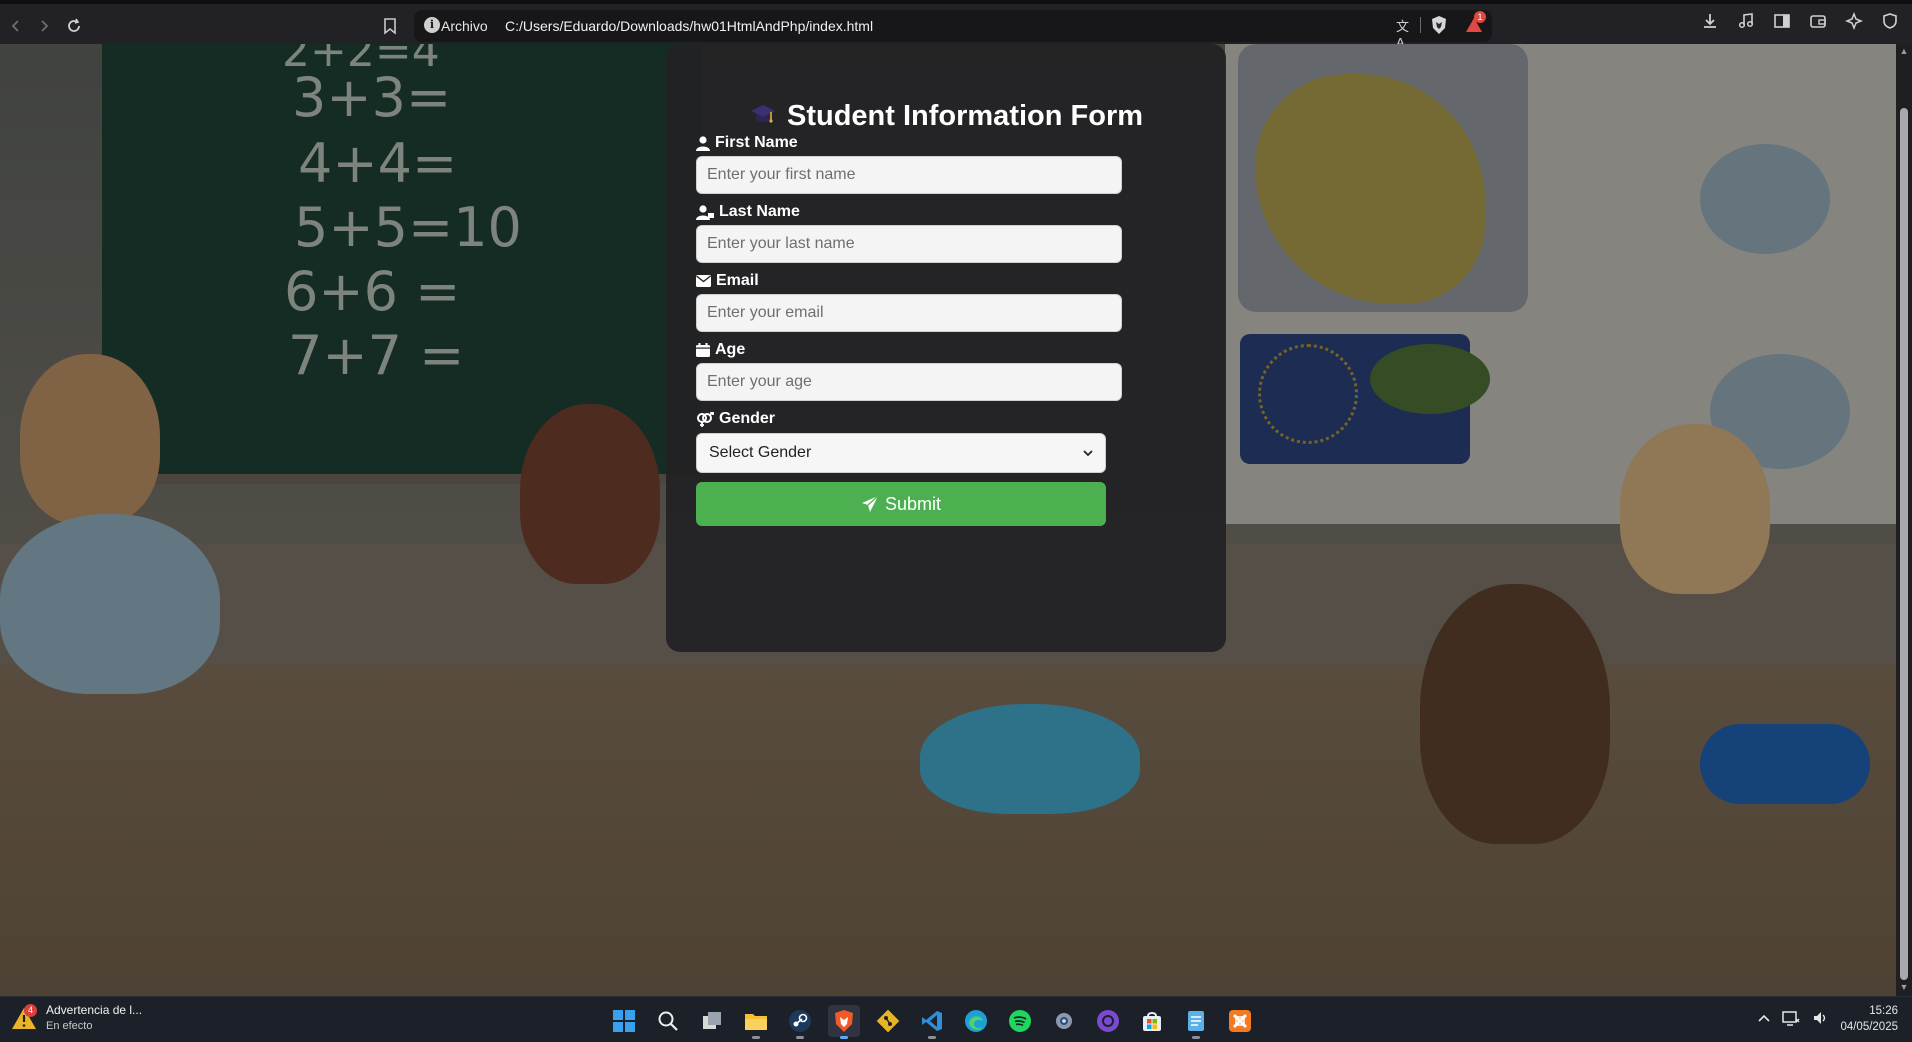 The width and height of the screenshot is (1912, 1042). I want to click on system-tray: 15:26 04/05/2025, so click(1828, 1019).